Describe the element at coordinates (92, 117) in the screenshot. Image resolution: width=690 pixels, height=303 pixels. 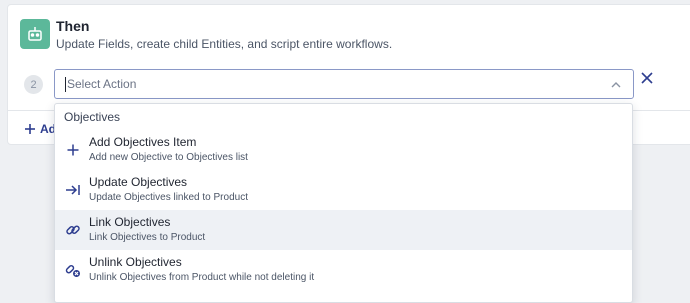
I see `dropdown-group-label: Objectives` at that location.